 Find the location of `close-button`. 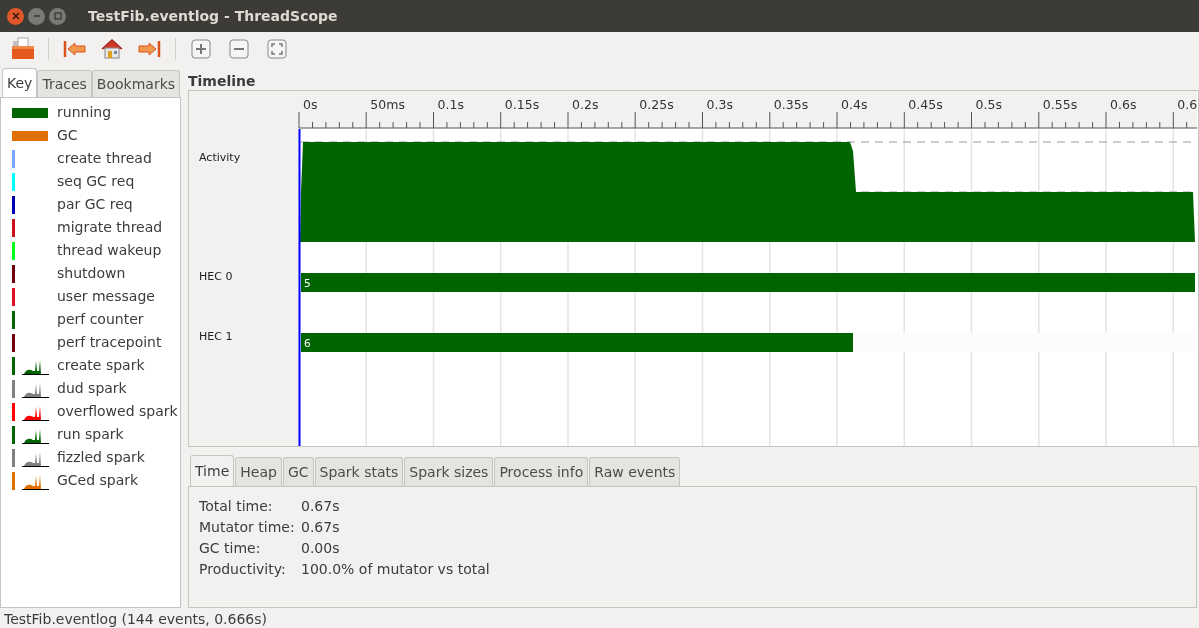

close-button is located at coordinates (15, 16).